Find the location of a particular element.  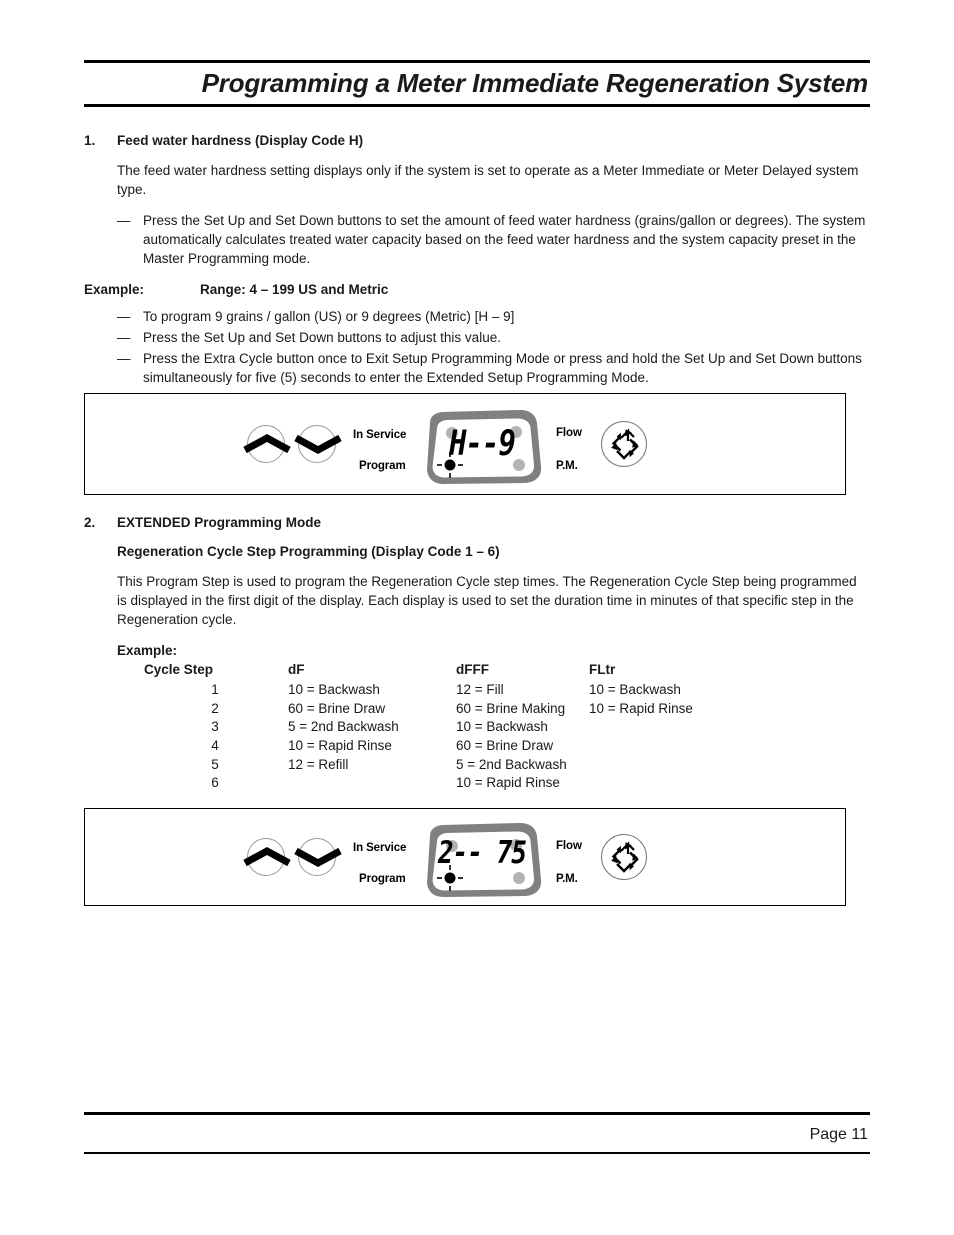

lcd-display-1: H--9 is located at coordinates (482, 447).